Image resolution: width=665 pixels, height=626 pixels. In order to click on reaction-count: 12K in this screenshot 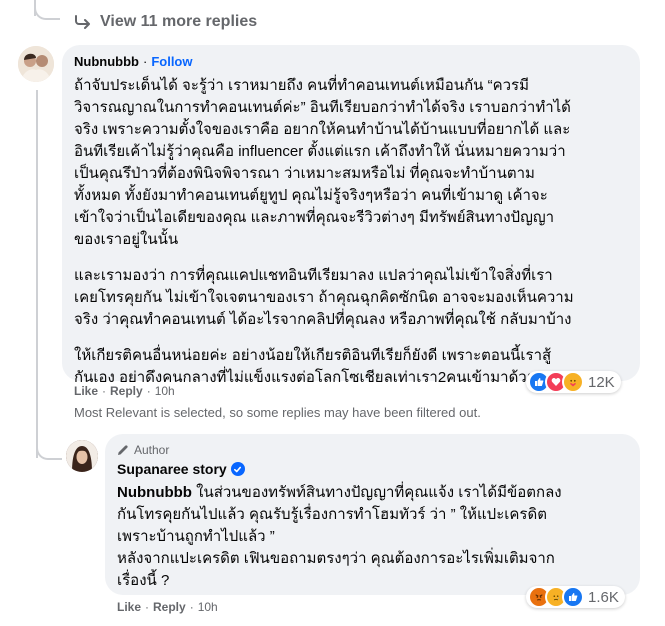, I will do `click(601, 382)`.